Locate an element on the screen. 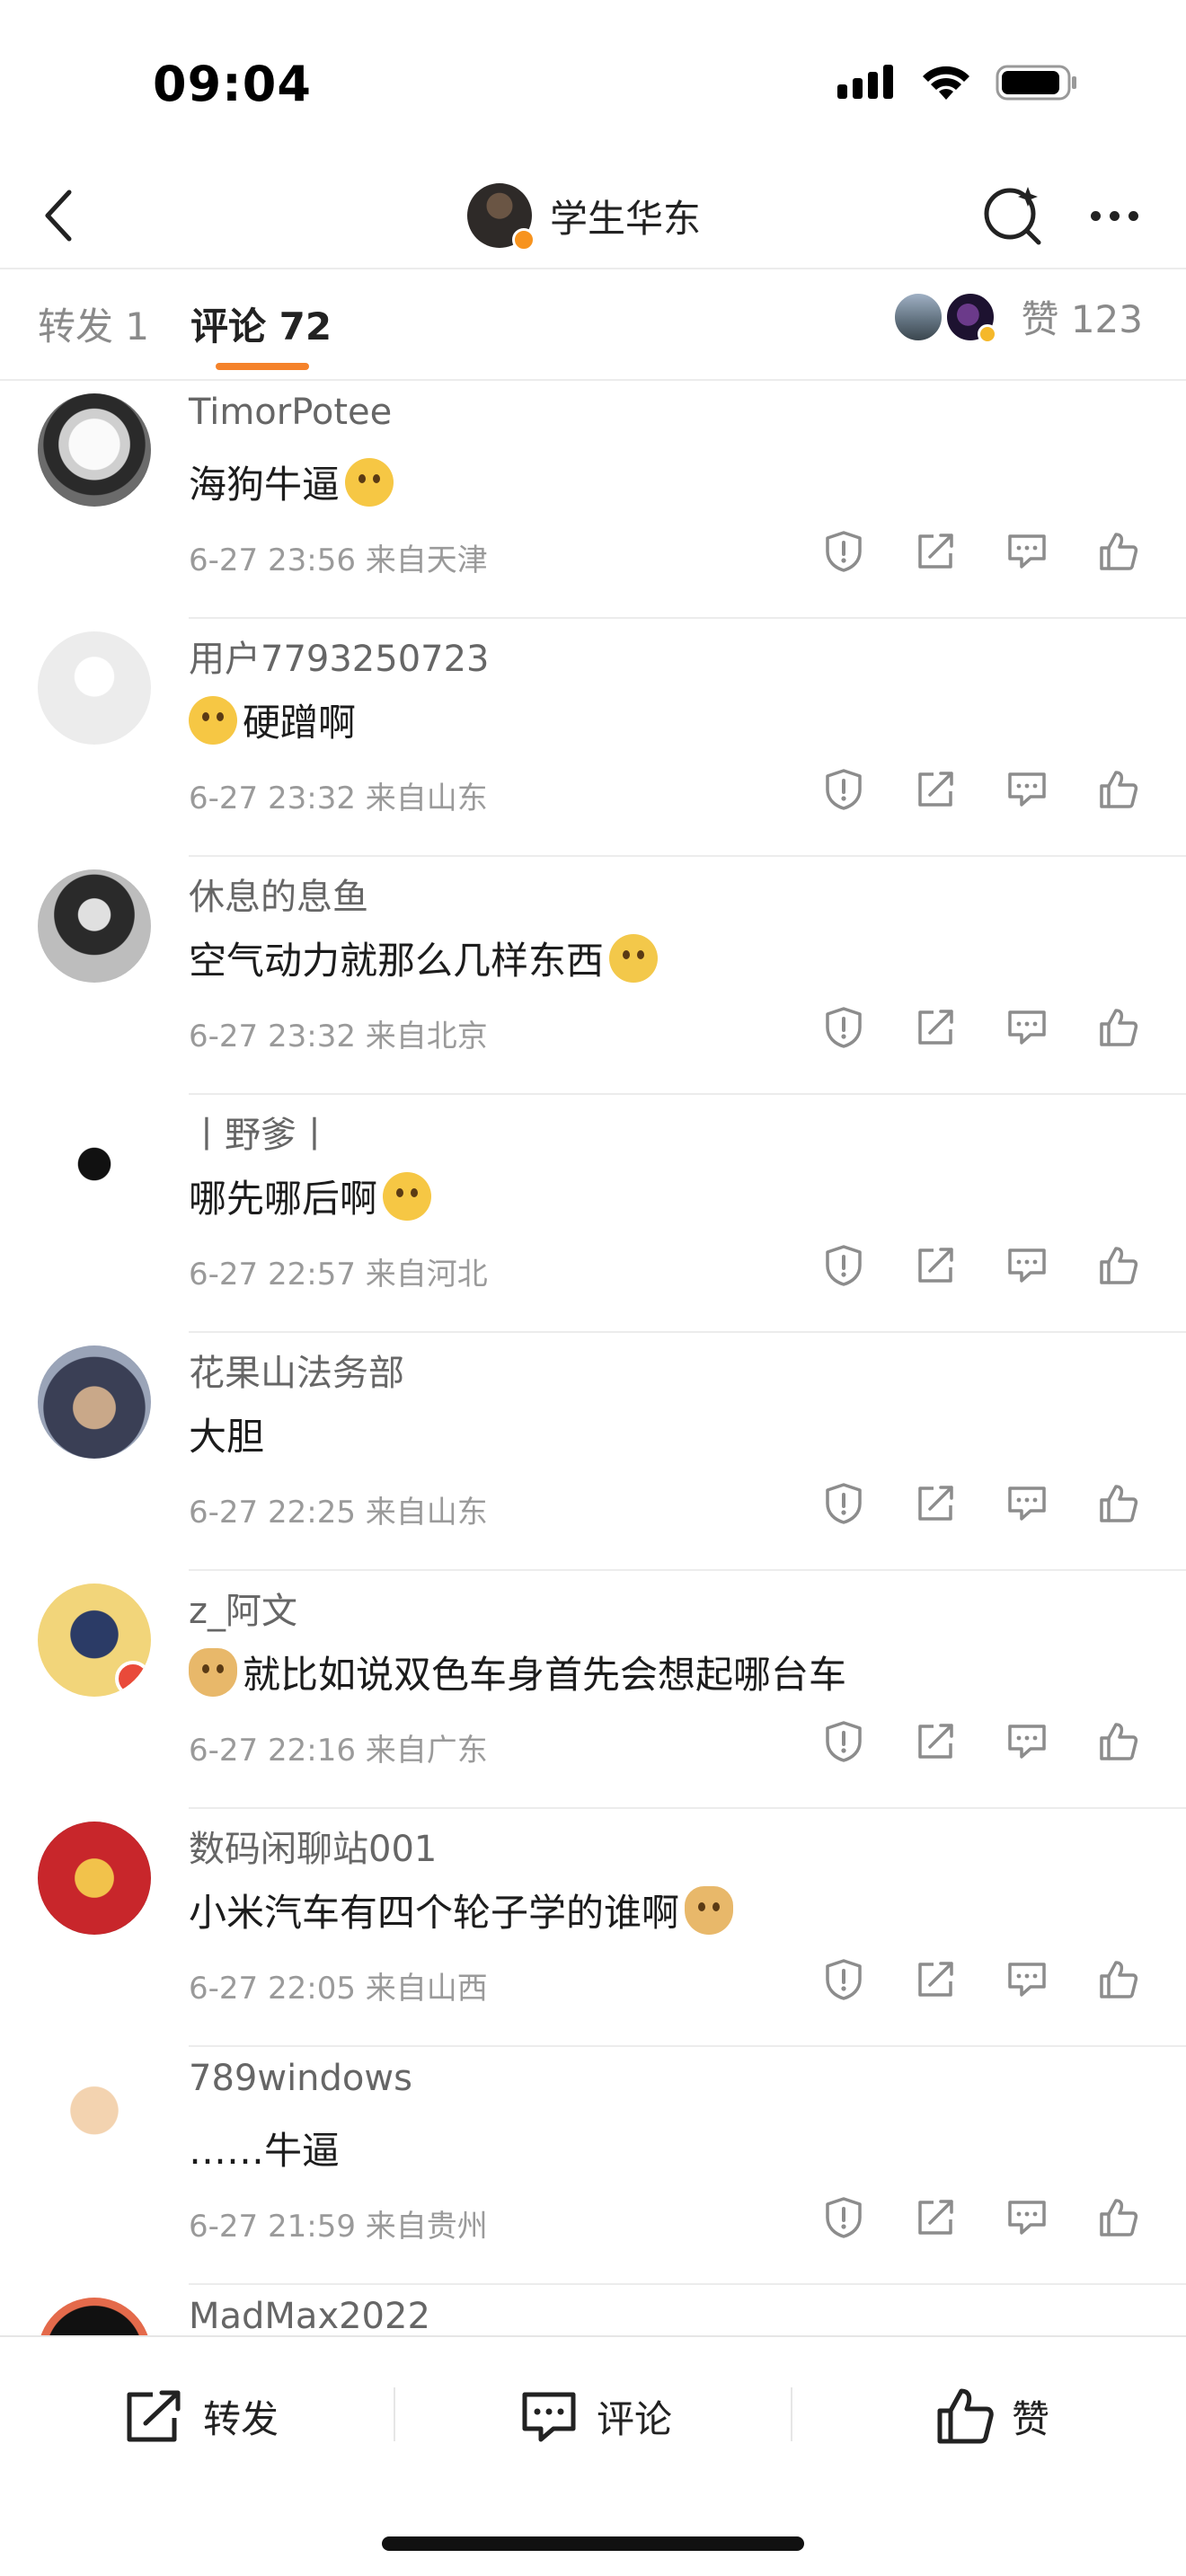 The image size is (1186, 2576). comment-username: 用户7793250723 is located at coordinates (339, 656).